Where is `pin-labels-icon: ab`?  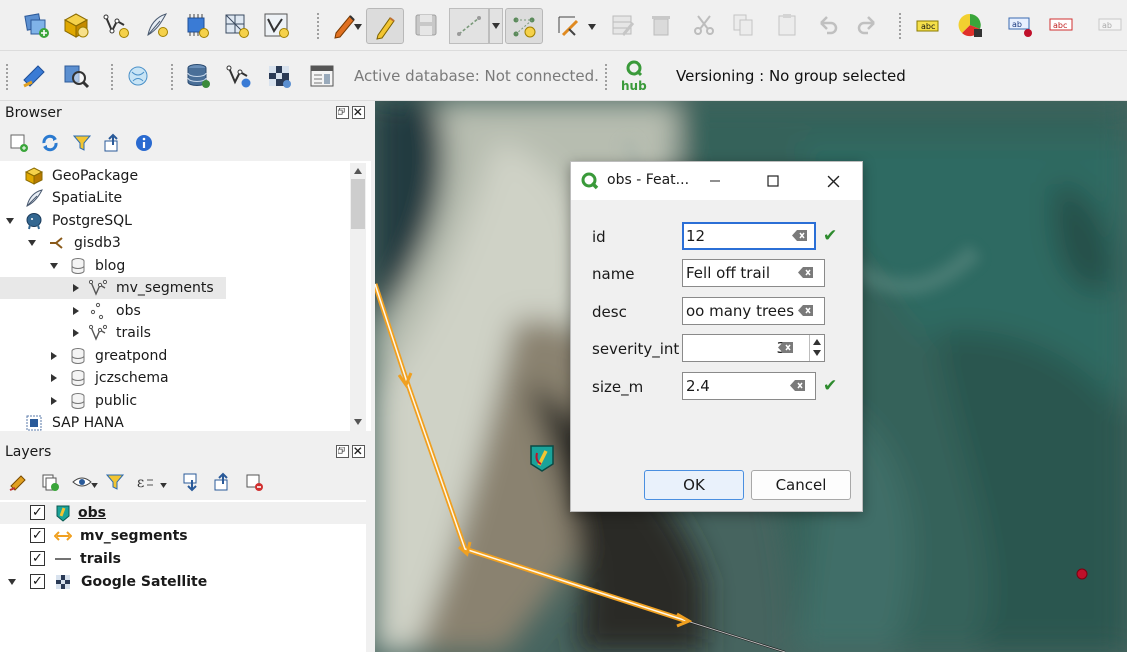
pin-labels-icon: ab is located at coordinates (1020, 25).